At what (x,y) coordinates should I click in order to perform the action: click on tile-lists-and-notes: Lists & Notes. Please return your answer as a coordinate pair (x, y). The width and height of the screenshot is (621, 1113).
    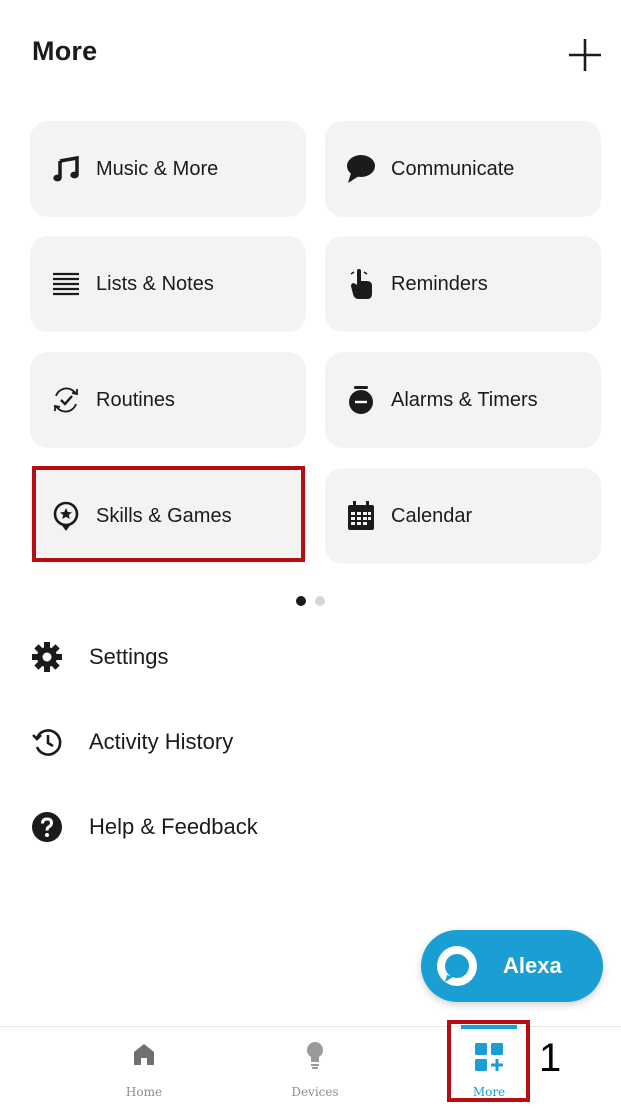
    Looking at the image, I should click on (168, 284).